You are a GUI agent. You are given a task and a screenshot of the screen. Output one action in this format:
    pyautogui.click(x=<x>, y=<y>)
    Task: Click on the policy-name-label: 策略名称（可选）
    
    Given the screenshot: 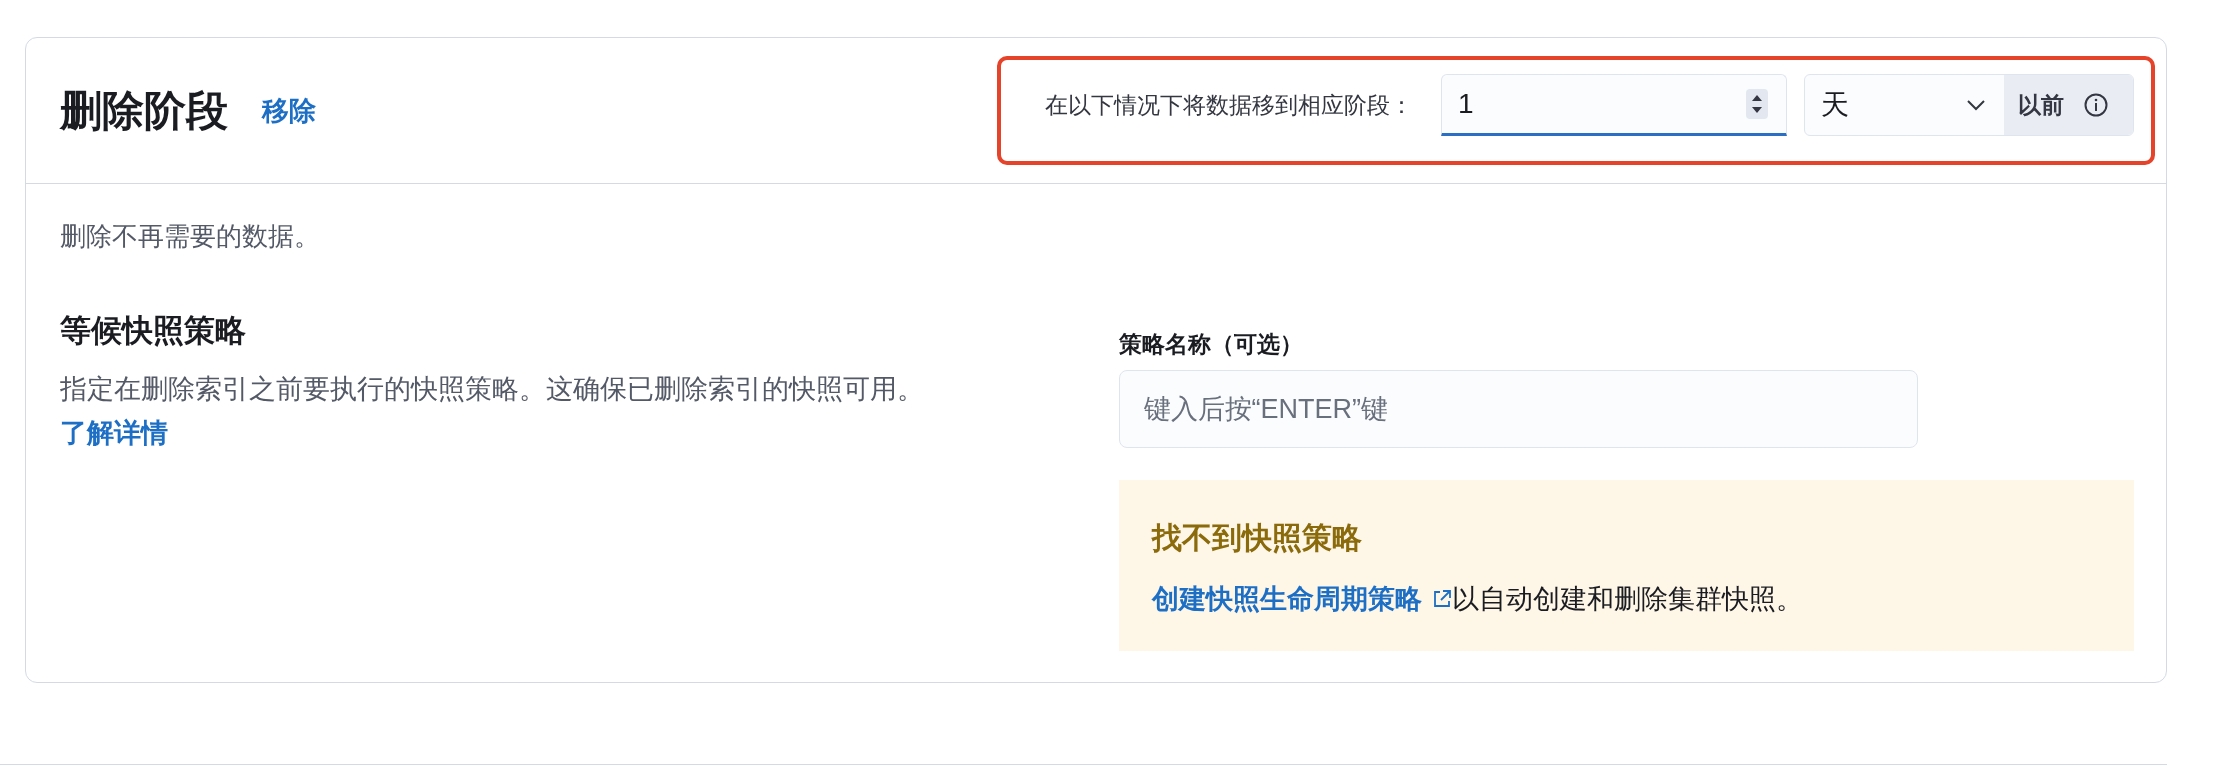 What is the action you would take?
    pyautogui.click(x=1210, y=344)
    